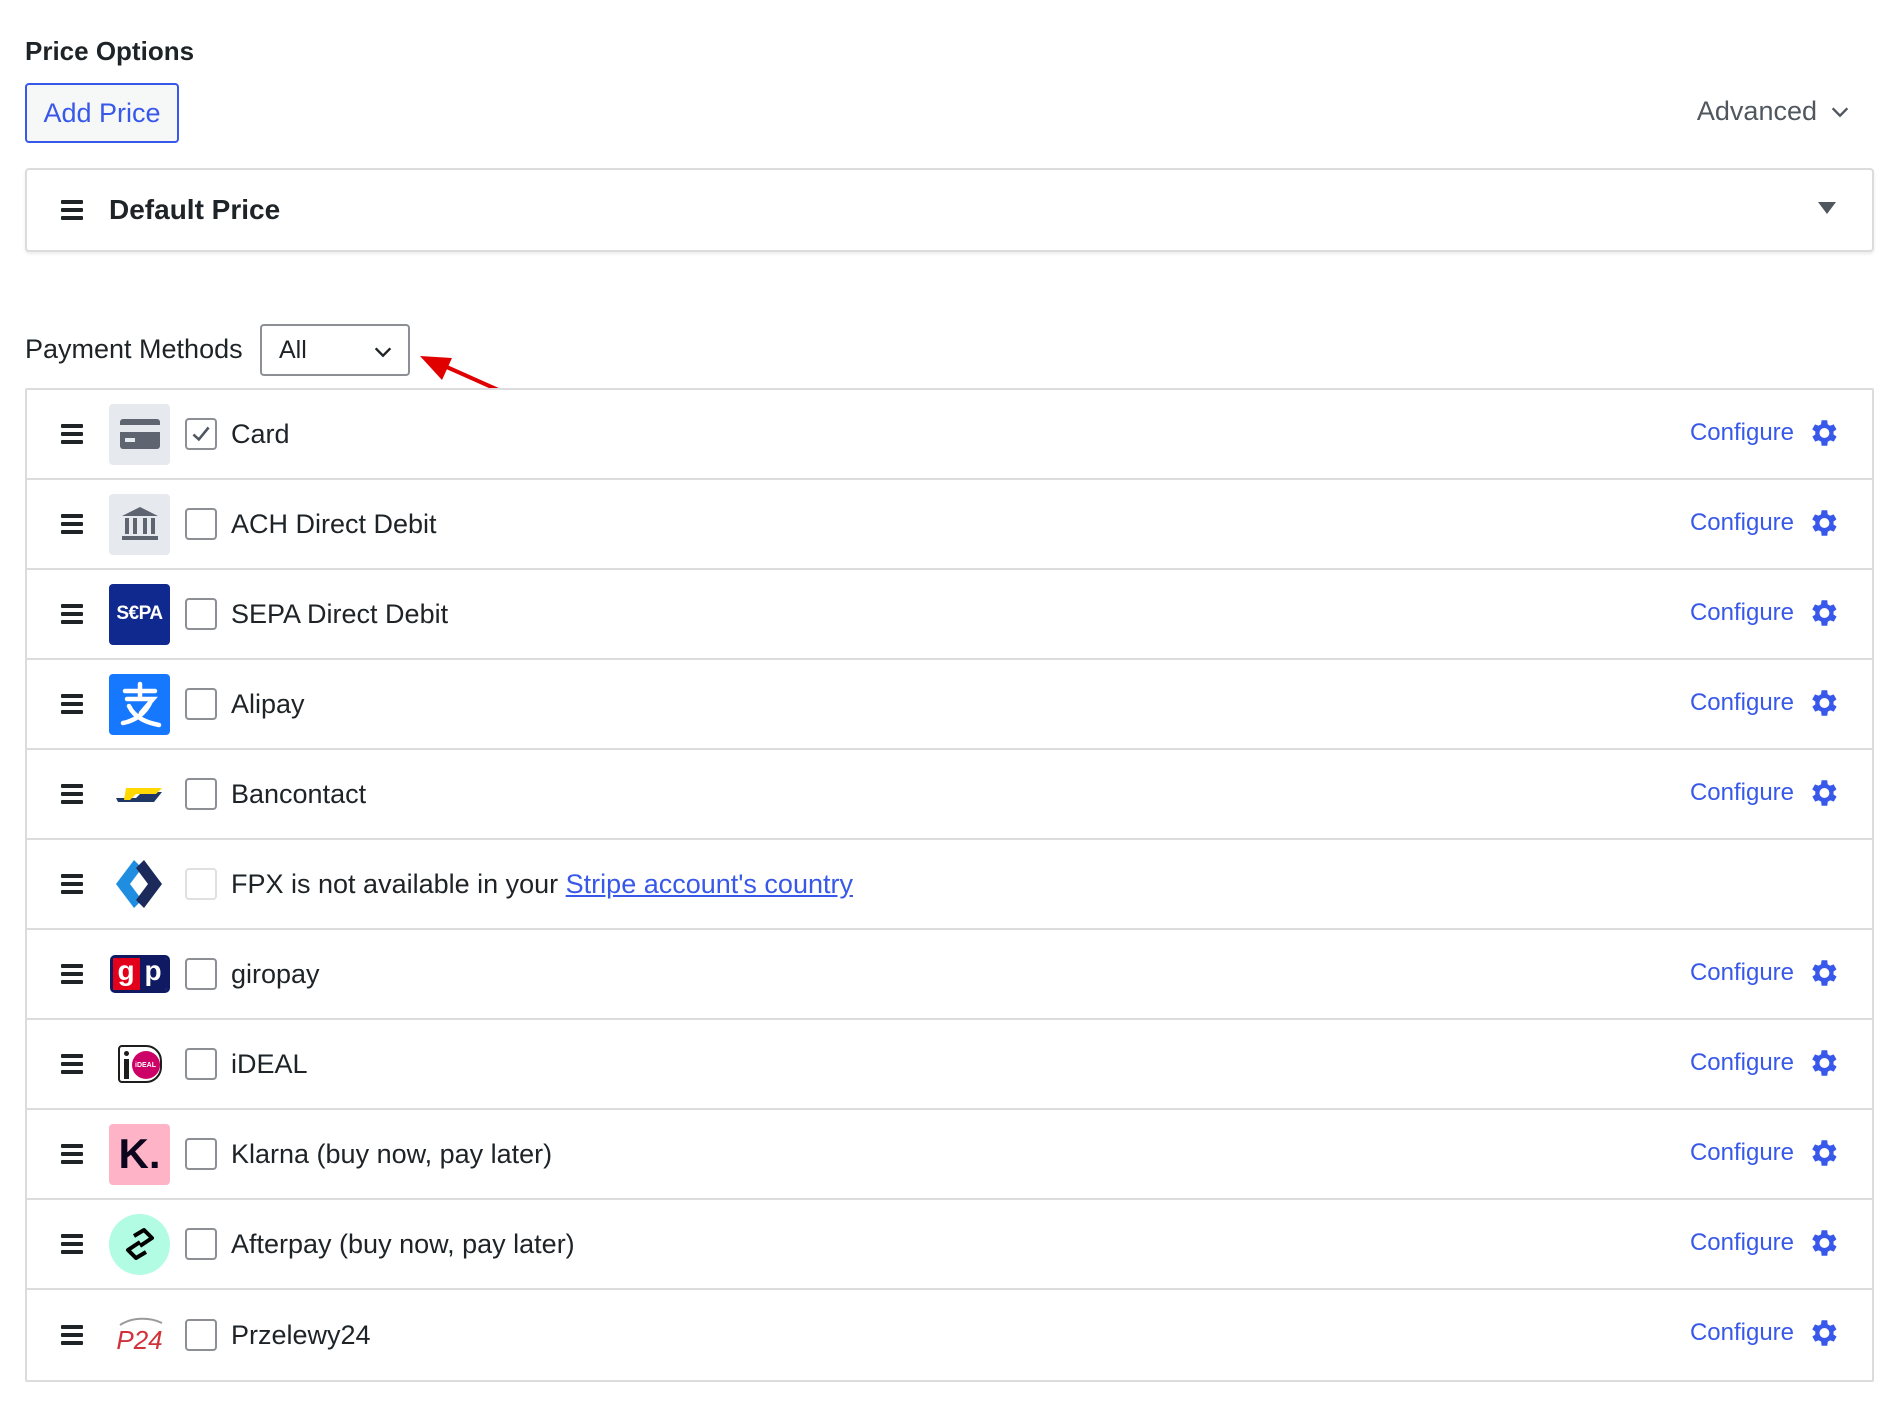 Image resolution: width=1885 pixels, height=1401 pixels. What do you see at coordinates (1765, 1153) in the screenshot?
I see `configure-klarna-button: Configure` at bounding box center [1765, 1153].